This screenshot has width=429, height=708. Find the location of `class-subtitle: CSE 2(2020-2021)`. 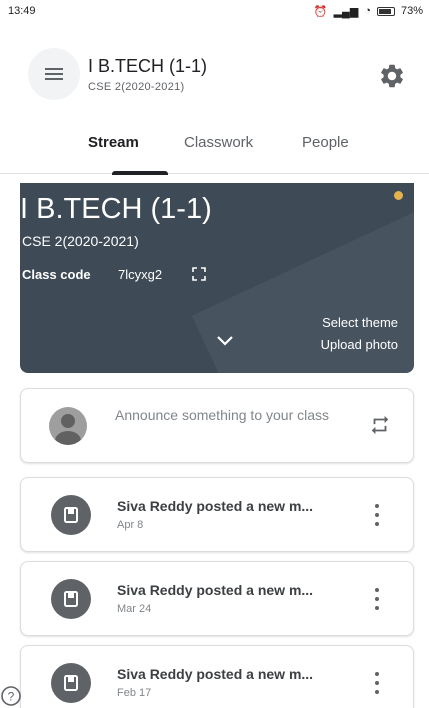

class-subtitle: CSE 2(2020-2021) is located at coordinates (136, 87).